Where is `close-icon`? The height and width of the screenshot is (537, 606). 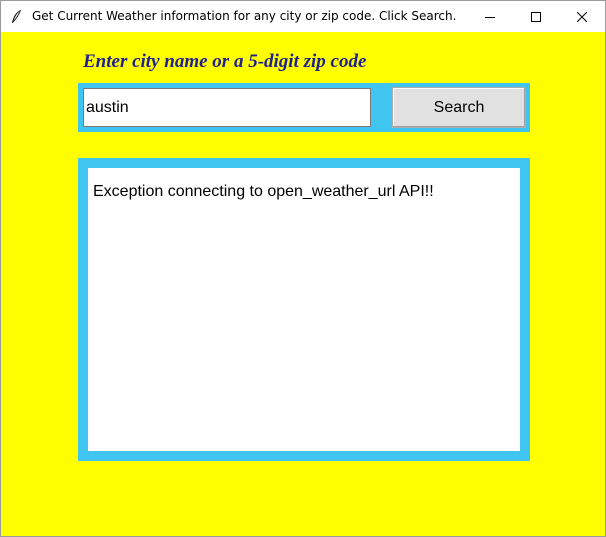 close-icon is located at coordinates (582, 16).